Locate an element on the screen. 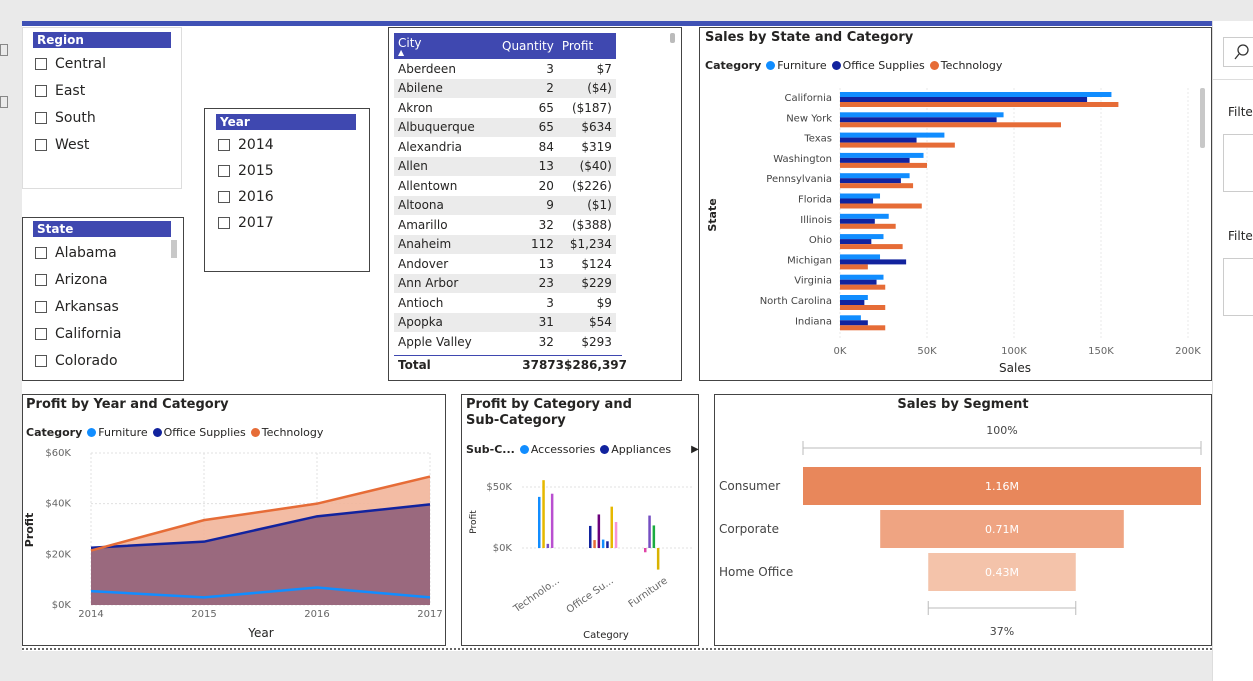 Image resolution: width=1253 pixels, height=681 pixels. legend-dot-furniture is located at coordinates (771, 65).